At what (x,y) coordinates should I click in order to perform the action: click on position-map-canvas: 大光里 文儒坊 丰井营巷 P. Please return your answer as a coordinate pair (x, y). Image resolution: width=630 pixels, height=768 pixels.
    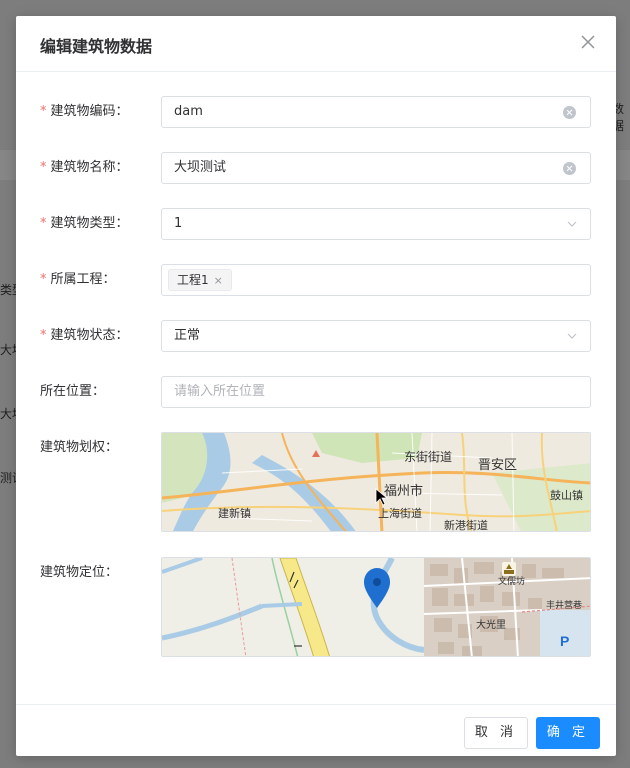
    Looking at the image, I should click on (376, 607).